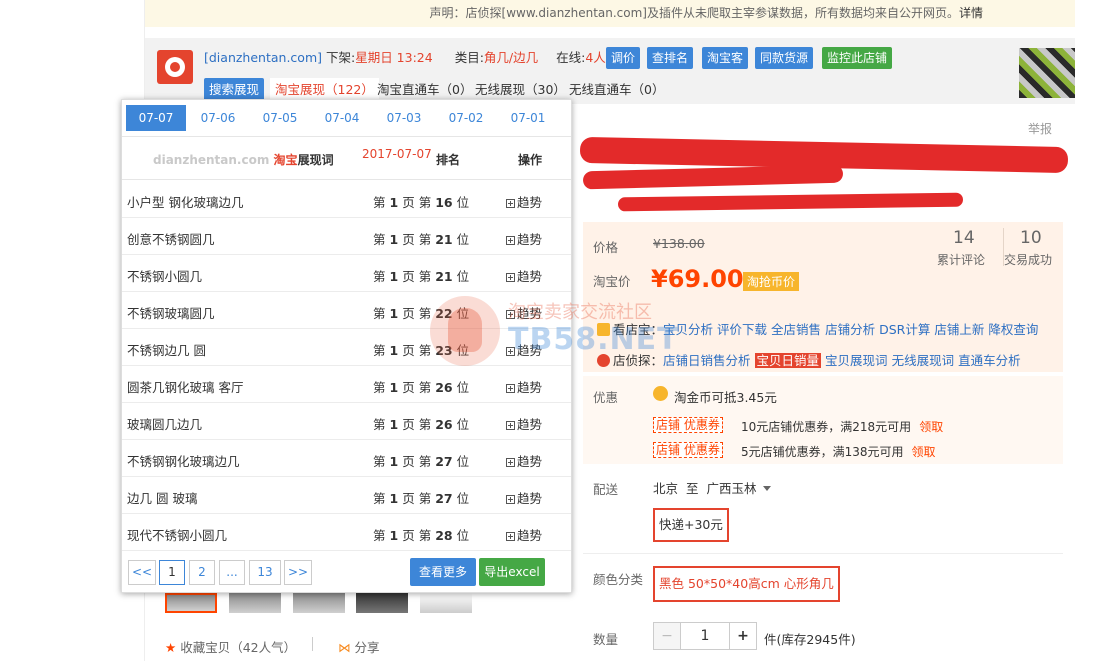 This screenshot has height=661, width=1114. I want to click on tool-item-analysis: 宝贝分析, so click(688, 329).